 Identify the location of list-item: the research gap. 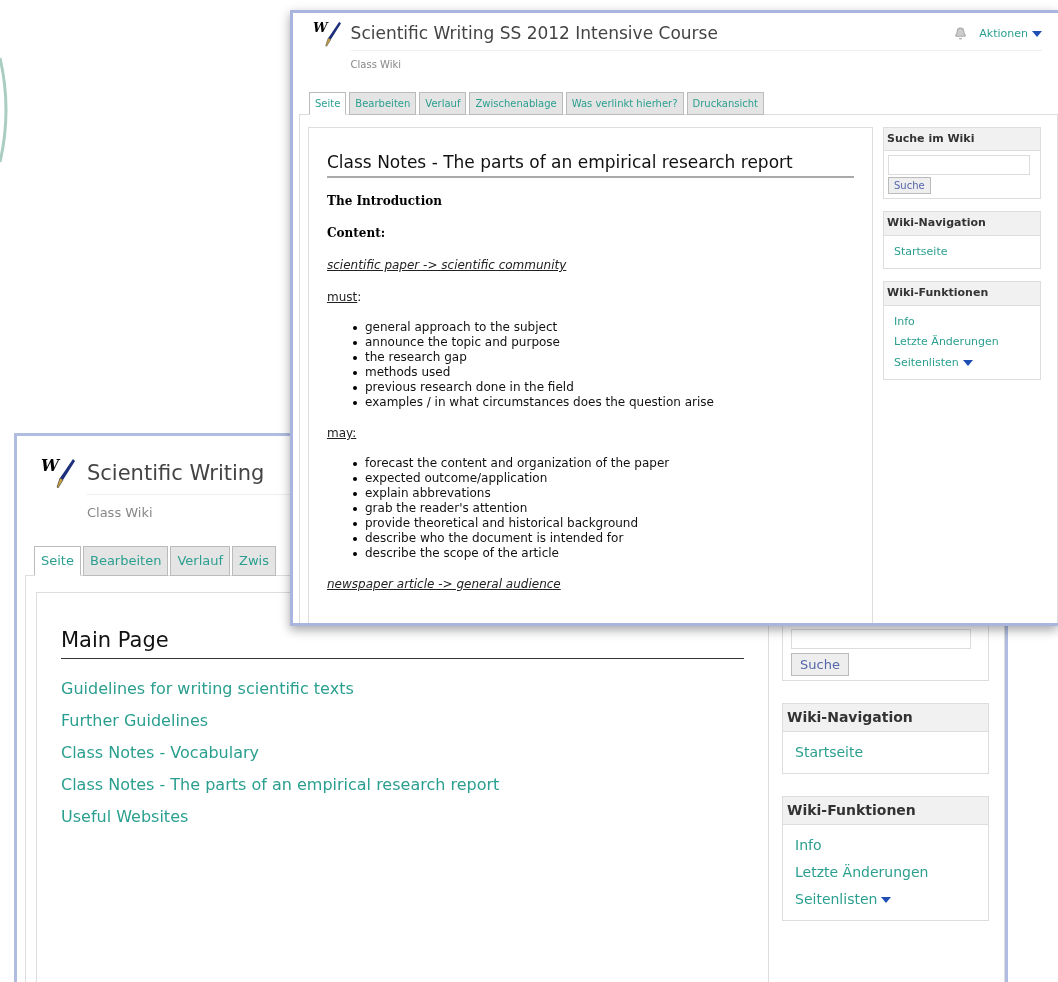
(416, 357).